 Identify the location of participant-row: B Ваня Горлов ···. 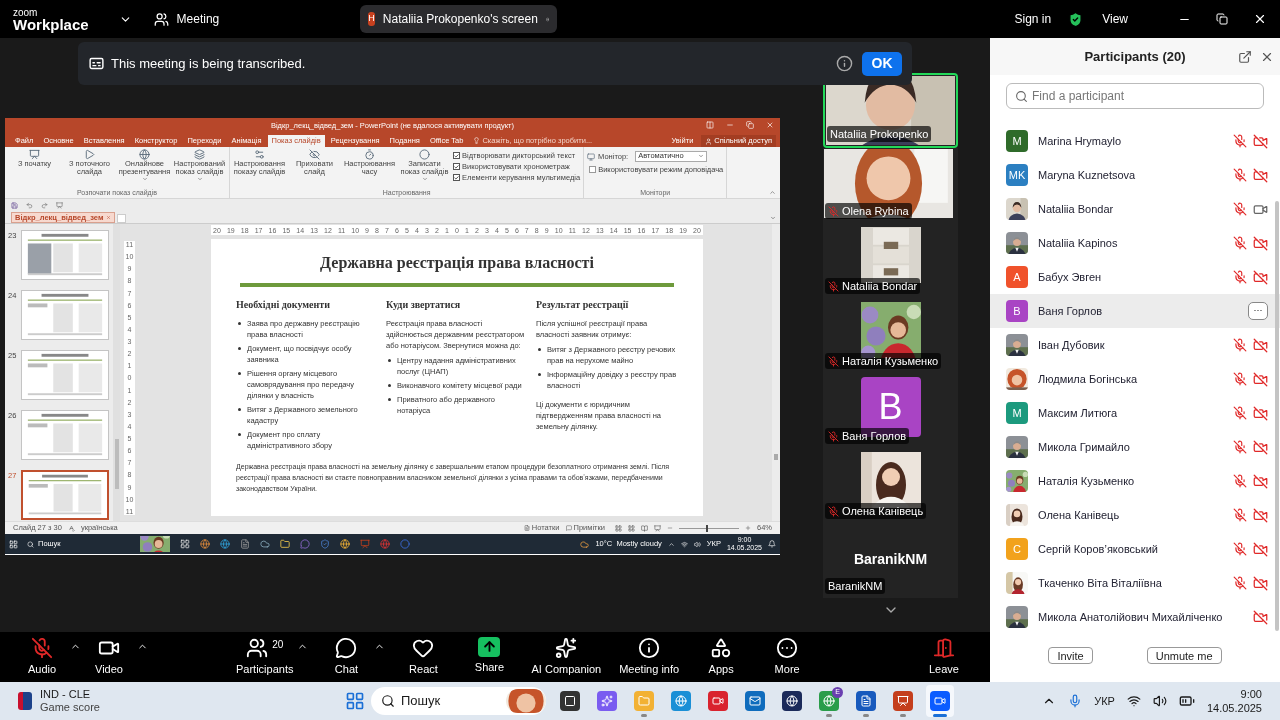
(1135, 311).